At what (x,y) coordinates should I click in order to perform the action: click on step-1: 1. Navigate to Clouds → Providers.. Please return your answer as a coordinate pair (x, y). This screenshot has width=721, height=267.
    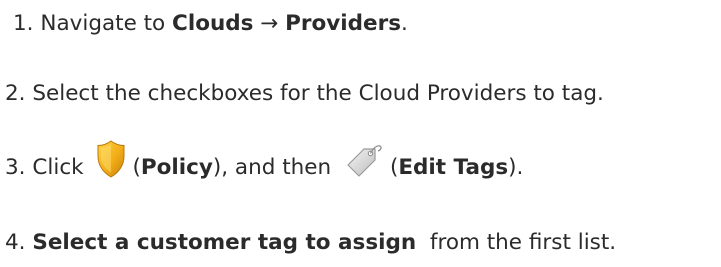
    Looking at the image, I should click on (360, 24).